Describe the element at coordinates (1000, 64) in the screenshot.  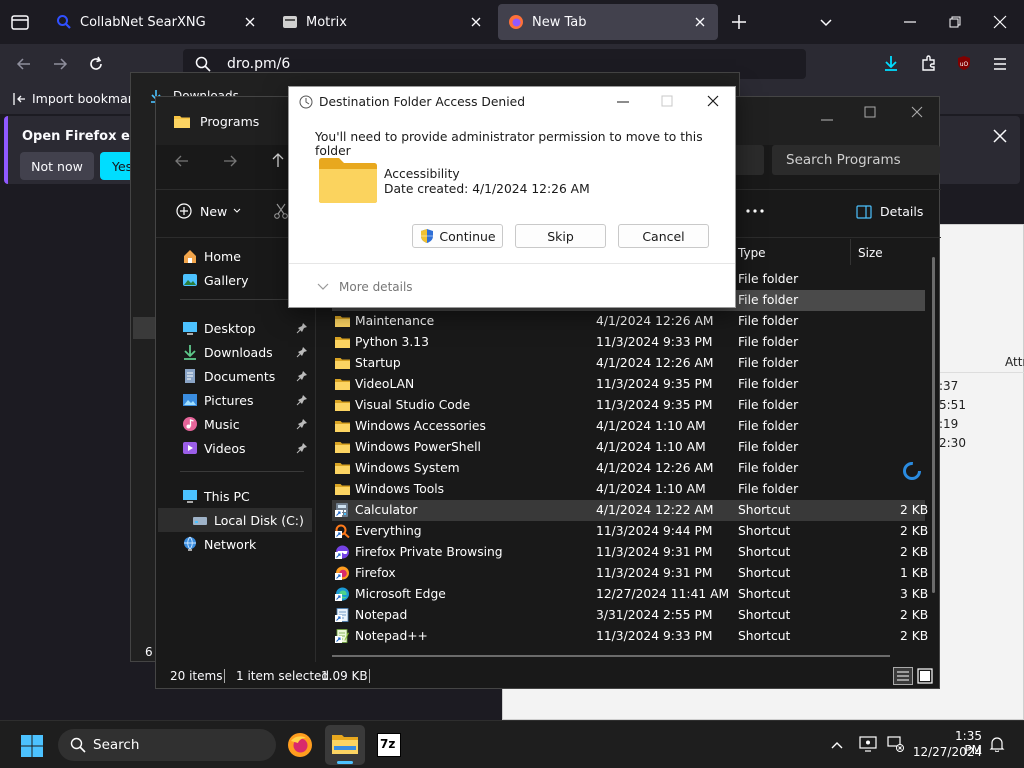
I see `hamburger-menu-icon` at that location.